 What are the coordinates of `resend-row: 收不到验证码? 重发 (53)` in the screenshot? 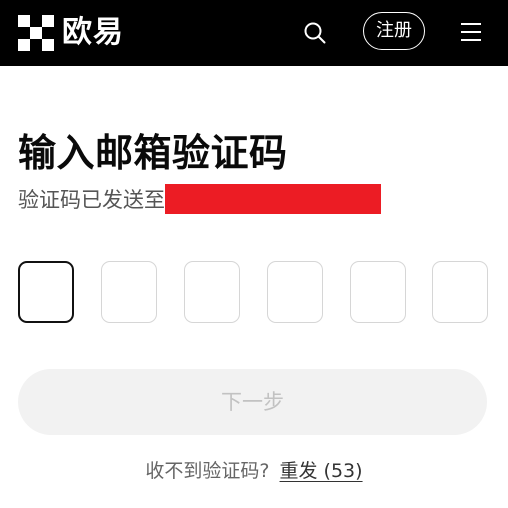 It's located at (254, 469).